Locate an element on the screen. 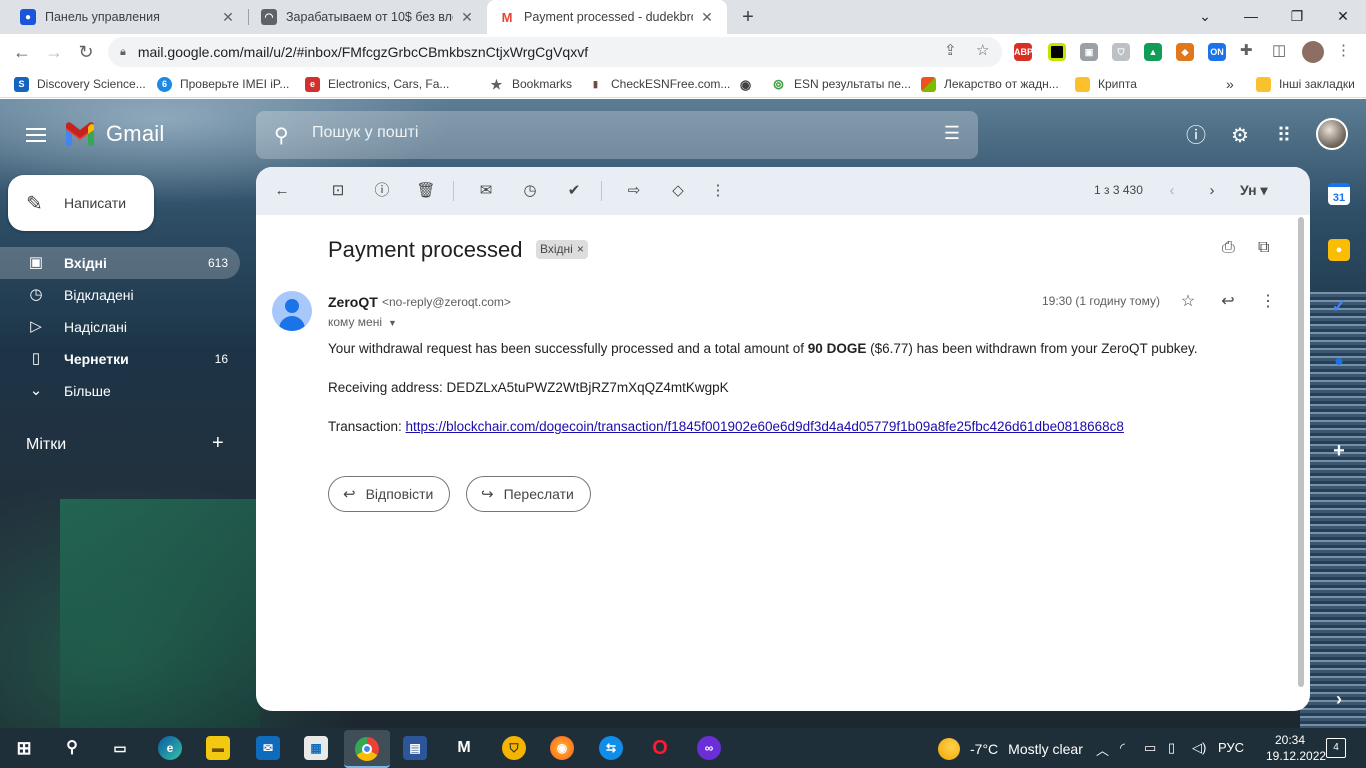  older-chevron-right-icon: › is located at coordinates (1212, 191).